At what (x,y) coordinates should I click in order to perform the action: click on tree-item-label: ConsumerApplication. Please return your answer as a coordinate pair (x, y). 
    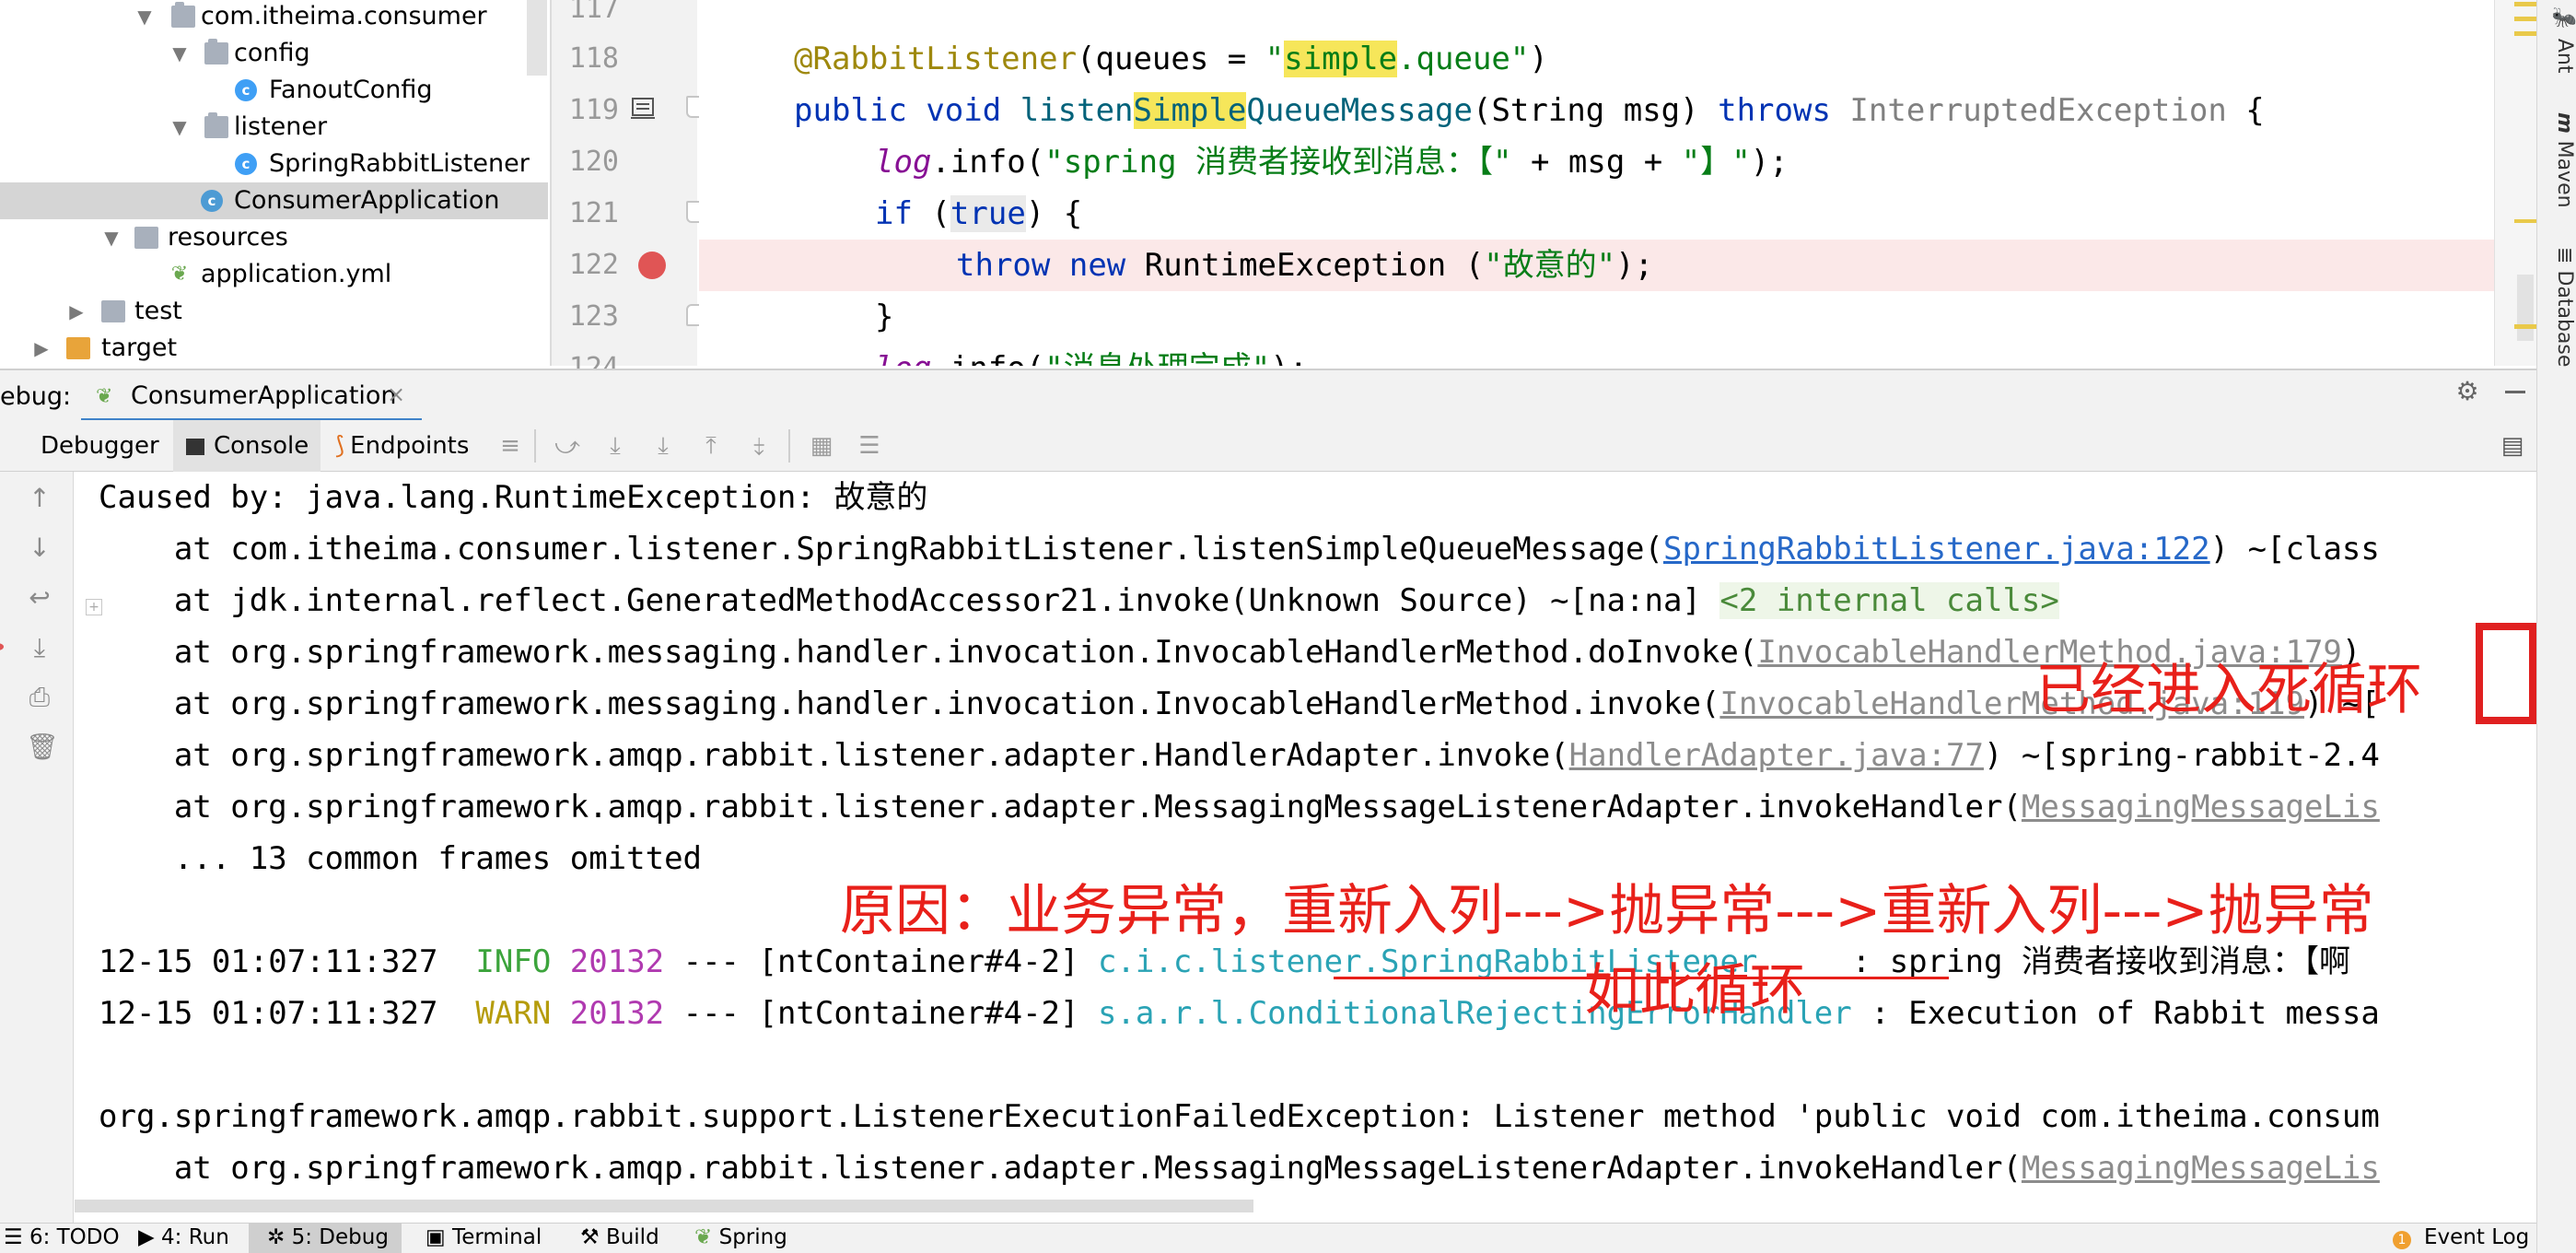
    Looking at the image, I should click on (367, 200).